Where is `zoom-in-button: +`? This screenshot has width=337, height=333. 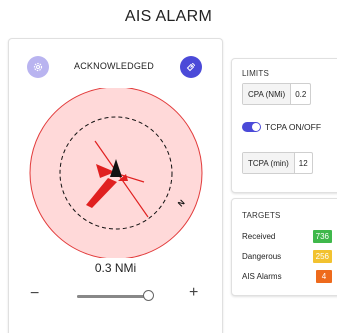 zoom-in-button: + is located at coordinates (193, 293).